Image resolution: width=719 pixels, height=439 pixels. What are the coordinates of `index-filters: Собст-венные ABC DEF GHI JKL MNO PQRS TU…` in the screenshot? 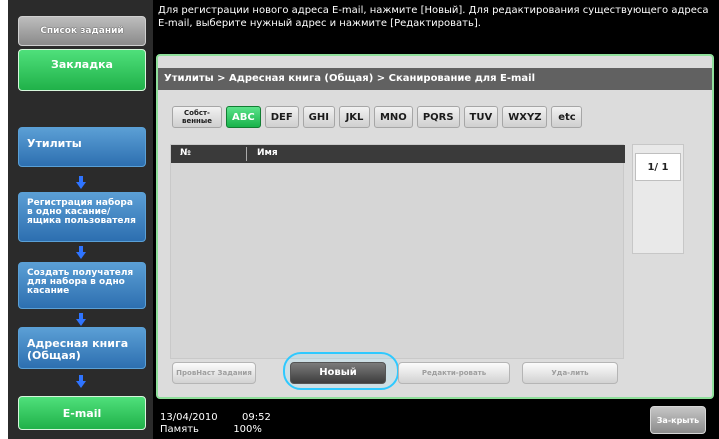 It's located at (377, 117).